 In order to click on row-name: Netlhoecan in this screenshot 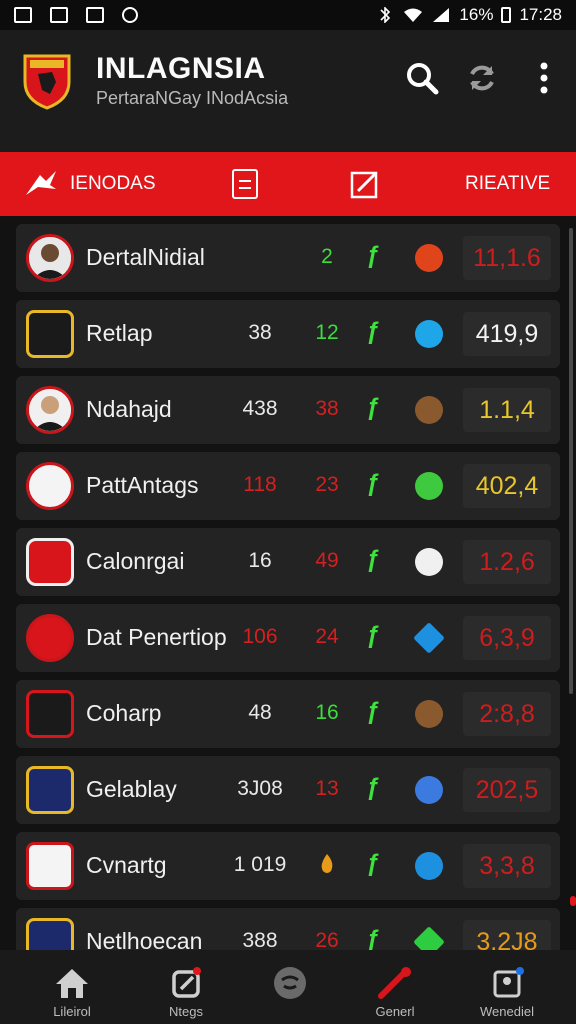, I will do `click(144, 939)`.